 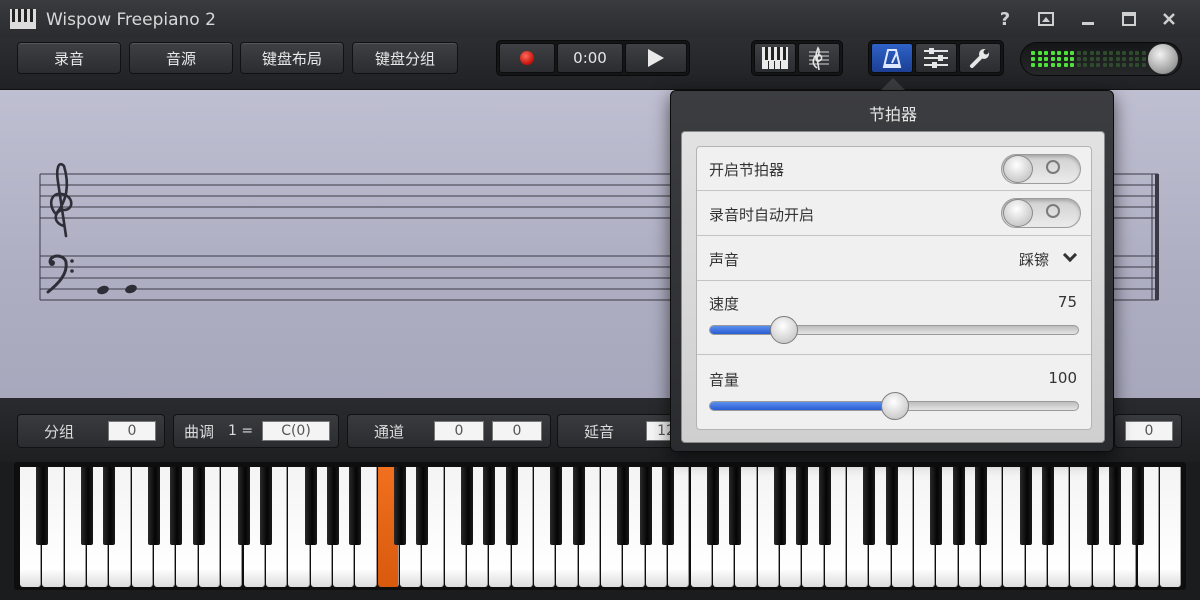 What do you see at coordinates (600, 19) in the screenshot?
I see `title-bar: Wispow Freepiano 2 ?` at bounding box center [600, 19].